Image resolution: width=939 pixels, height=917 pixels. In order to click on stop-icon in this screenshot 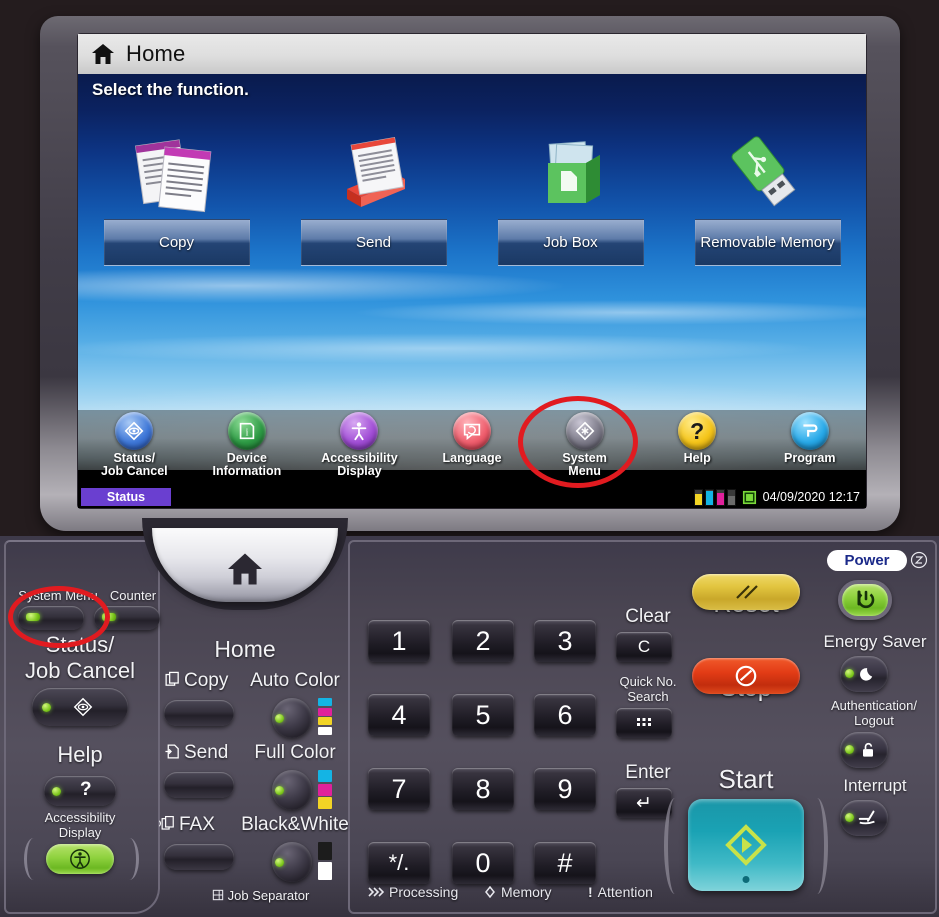, I will do `click(746, 676)`.